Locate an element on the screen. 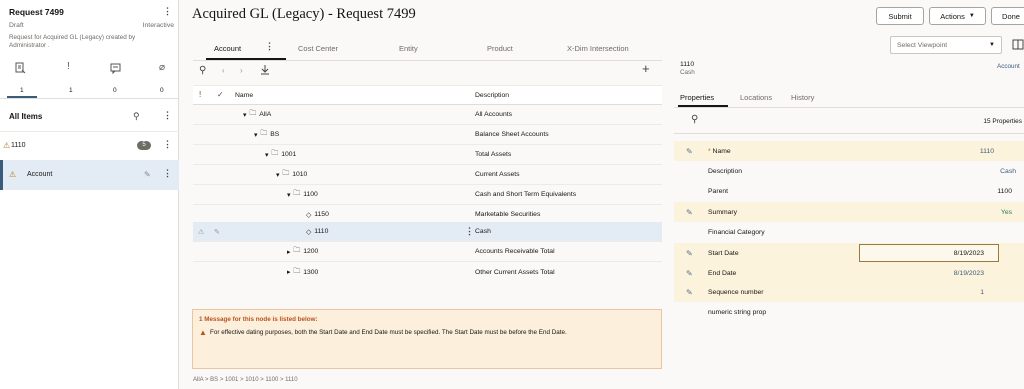 The height and width of the screenshot is (389, 1024). node-name: 1010 is located at coordinates (300, 174).